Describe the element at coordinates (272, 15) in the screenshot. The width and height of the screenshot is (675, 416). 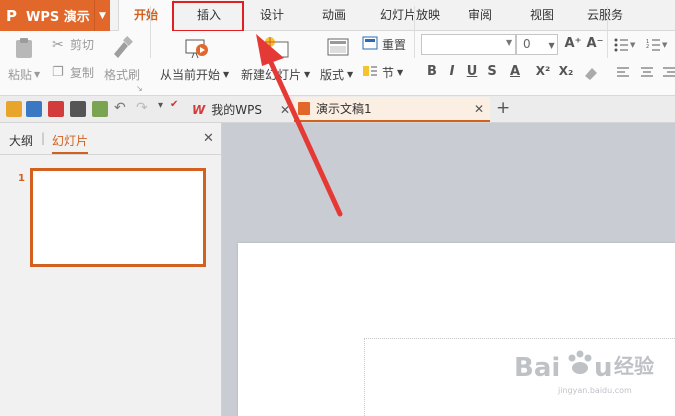
I see `tab-design: 设计` at that location.